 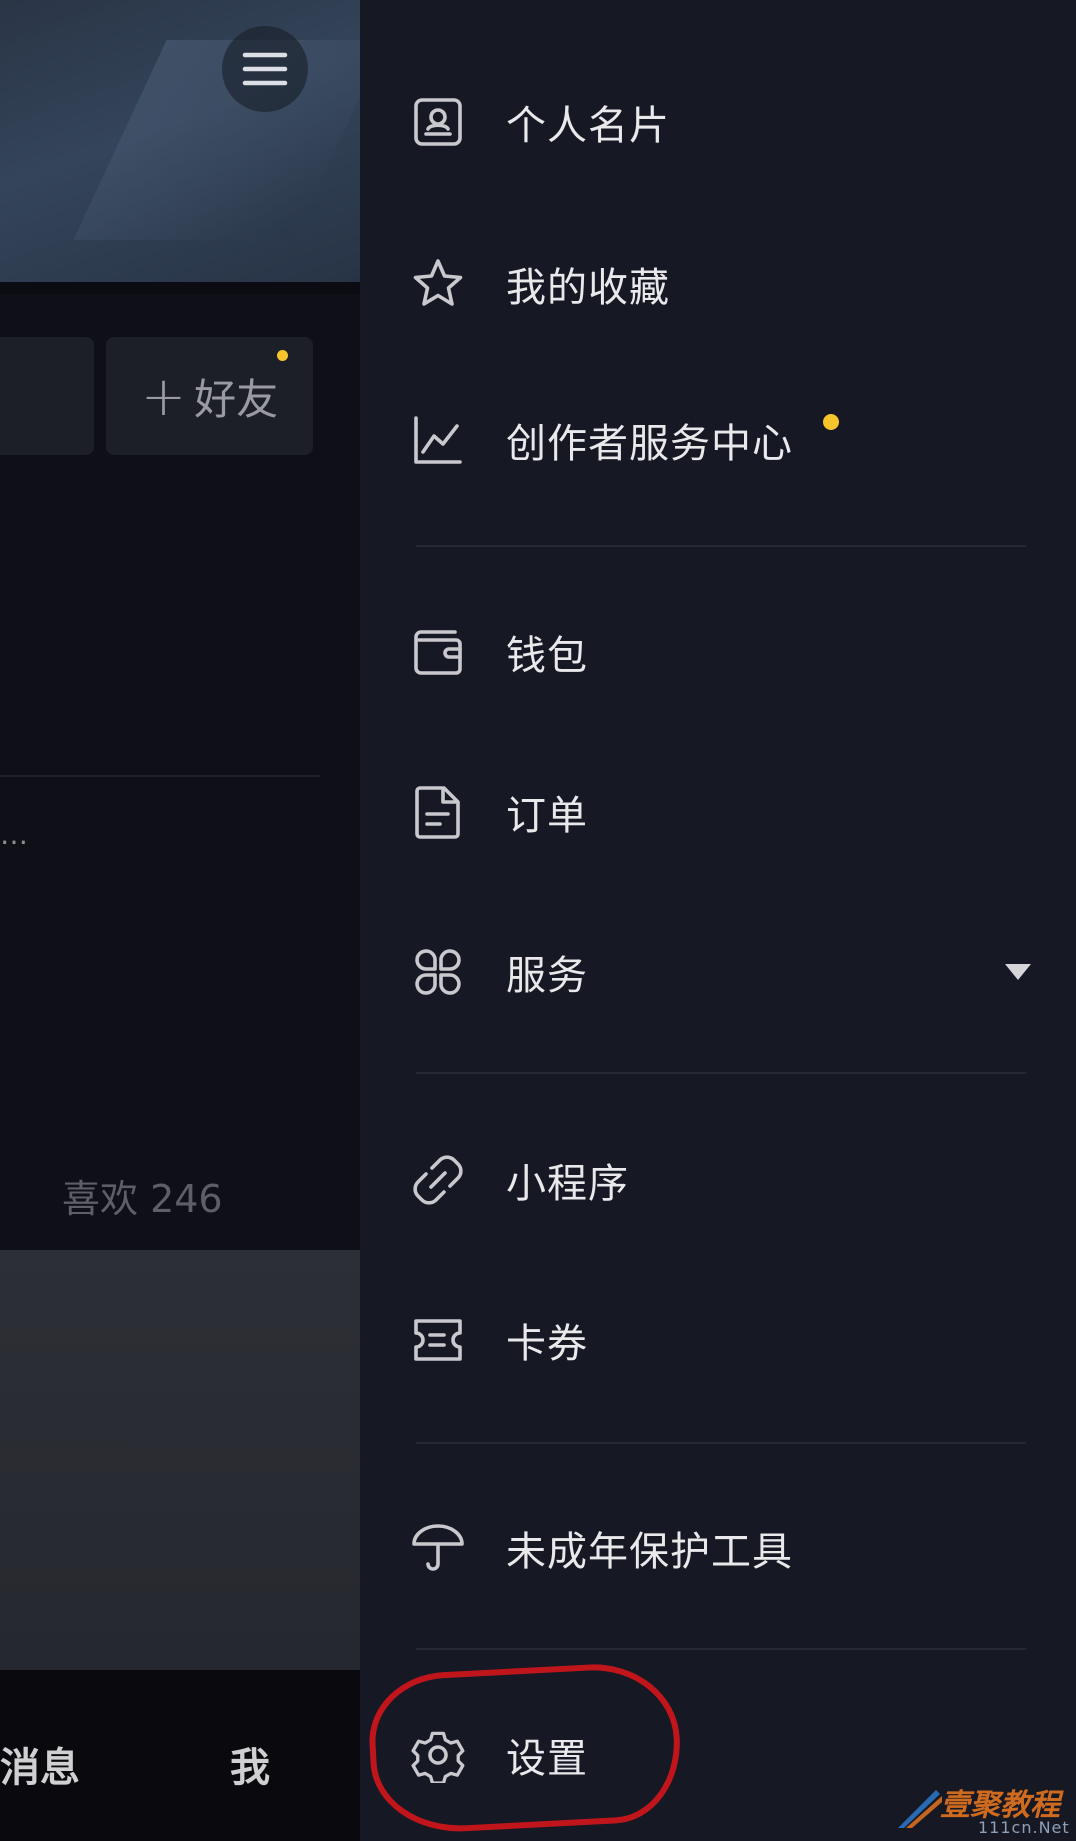 What do you see at coordinates (1018, 972) in the screenshot?
I see `chevron-down-icon` at bounding box center [1018, 972].